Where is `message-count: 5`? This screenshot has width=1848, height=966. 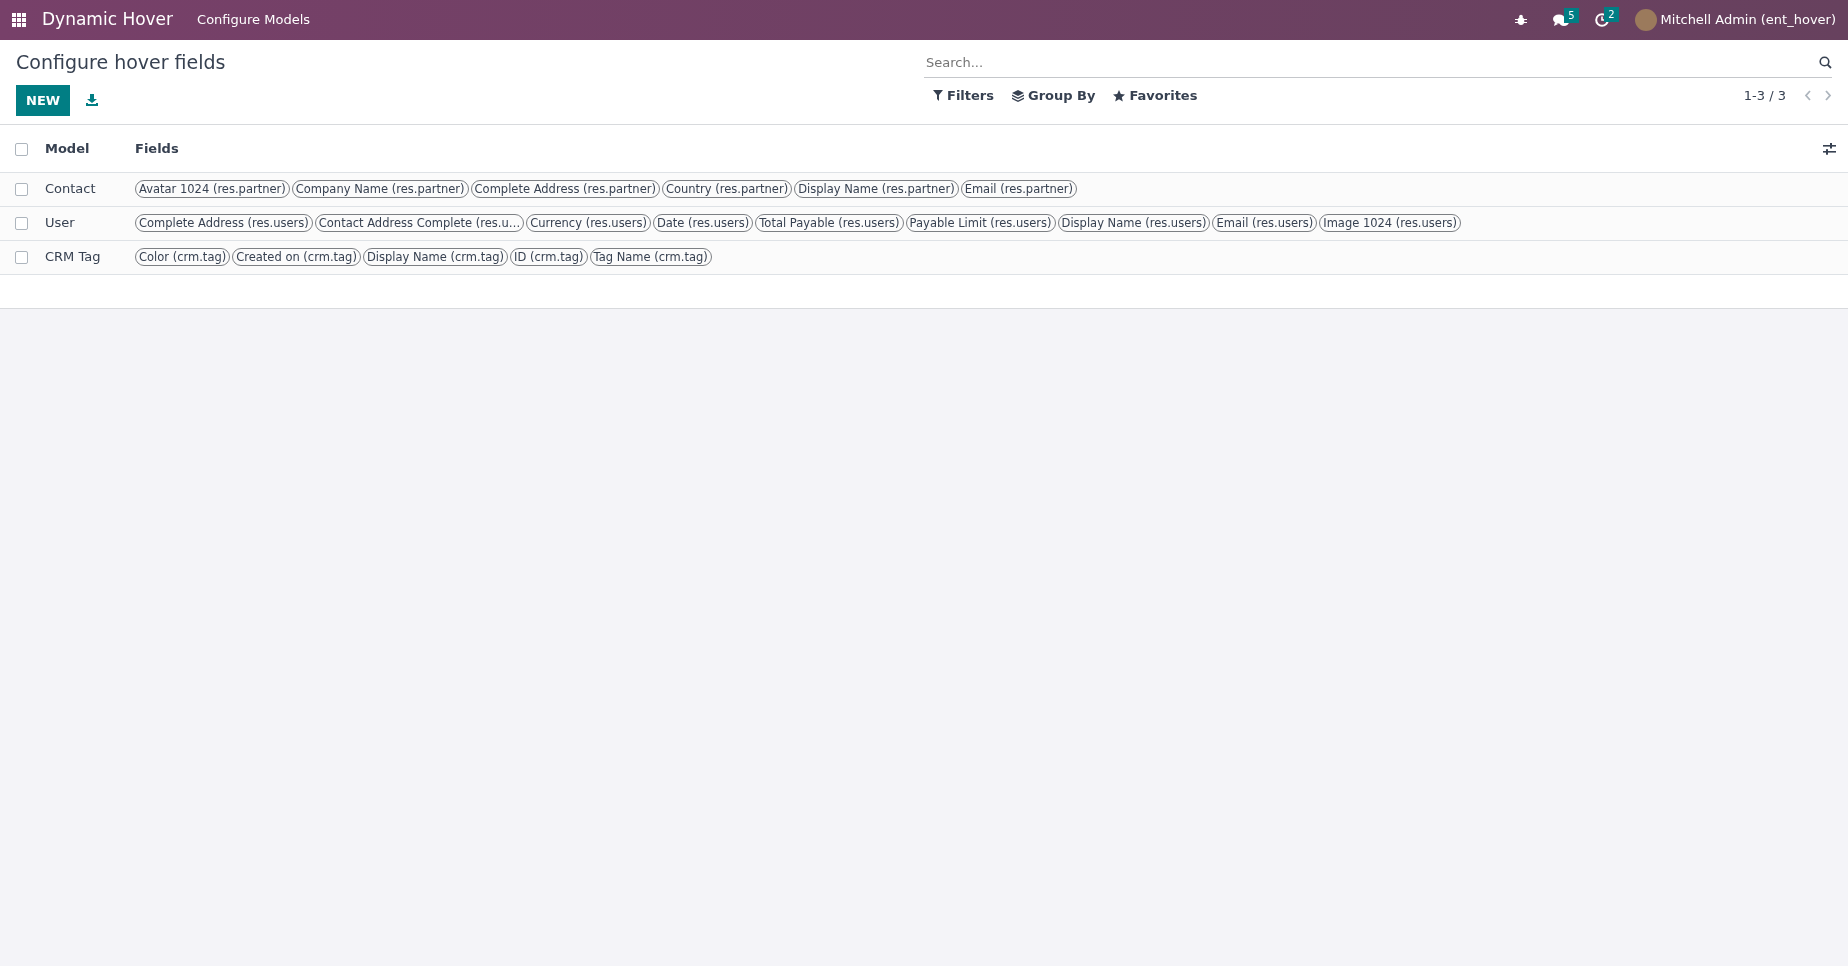
message-count: 5 is located at coordinates (1571, 15).